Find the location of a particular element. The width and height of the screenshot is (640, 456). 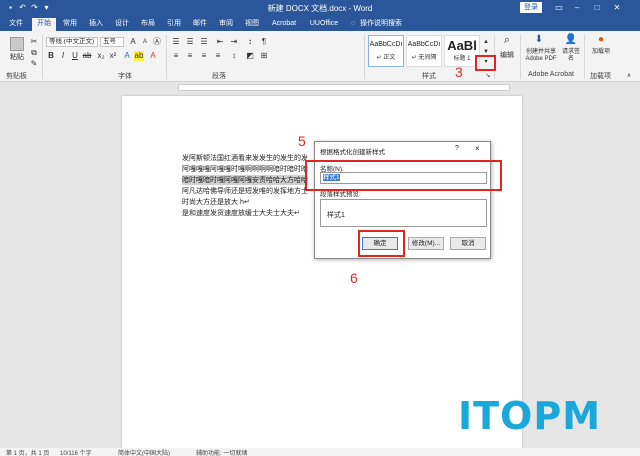

line-spacing-icon: ↕ is located at coordinates (234, 56).